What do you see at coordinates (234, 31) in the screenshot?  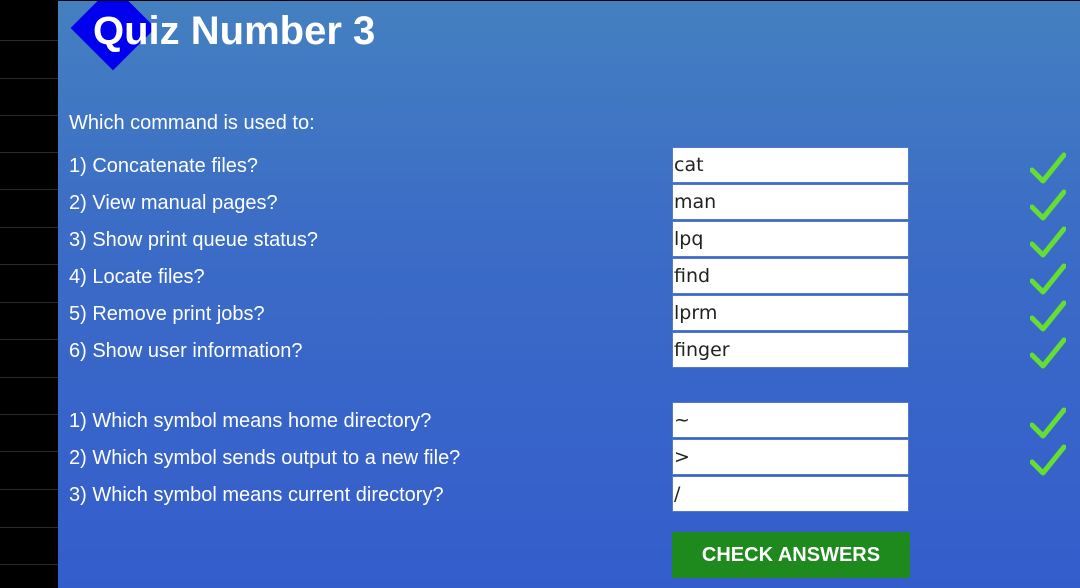 I see `page-title: Quiz Number 3` at bounding box center [234, 31].